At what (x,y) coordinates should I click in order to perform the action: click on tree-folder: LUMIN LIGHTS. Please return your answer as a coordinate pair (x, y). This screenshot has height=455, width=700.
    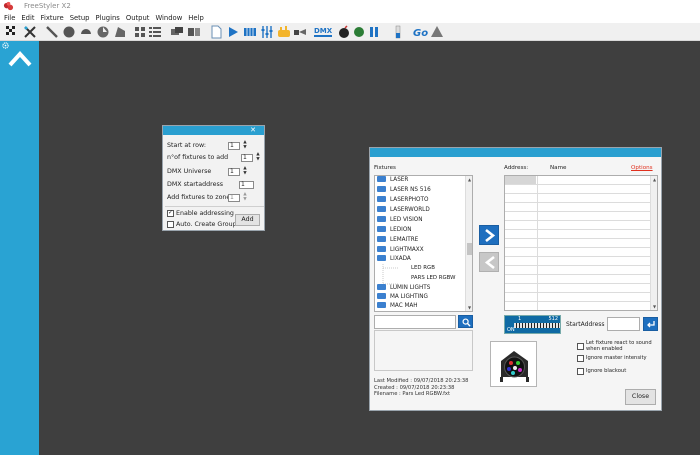
    Looking at the image, I should click on (403, 288).